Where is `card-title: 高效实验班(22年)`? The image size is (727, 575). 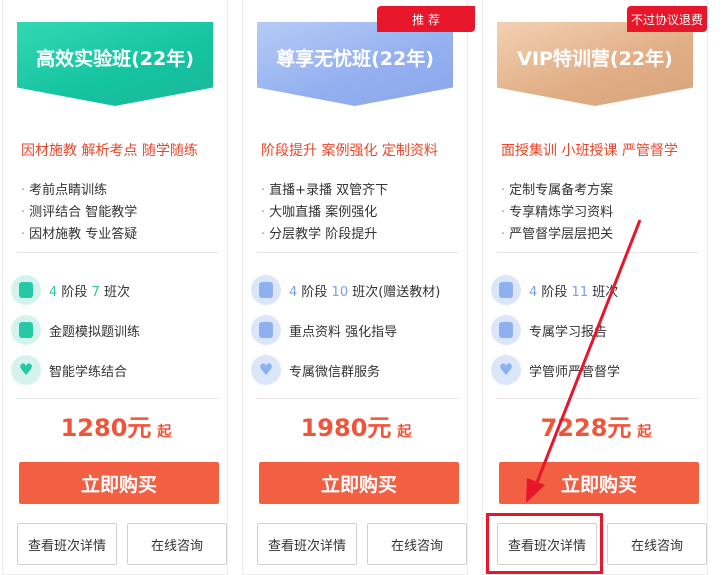
card-title: 高效实验班(22年) is located at coordinates (115, 59).